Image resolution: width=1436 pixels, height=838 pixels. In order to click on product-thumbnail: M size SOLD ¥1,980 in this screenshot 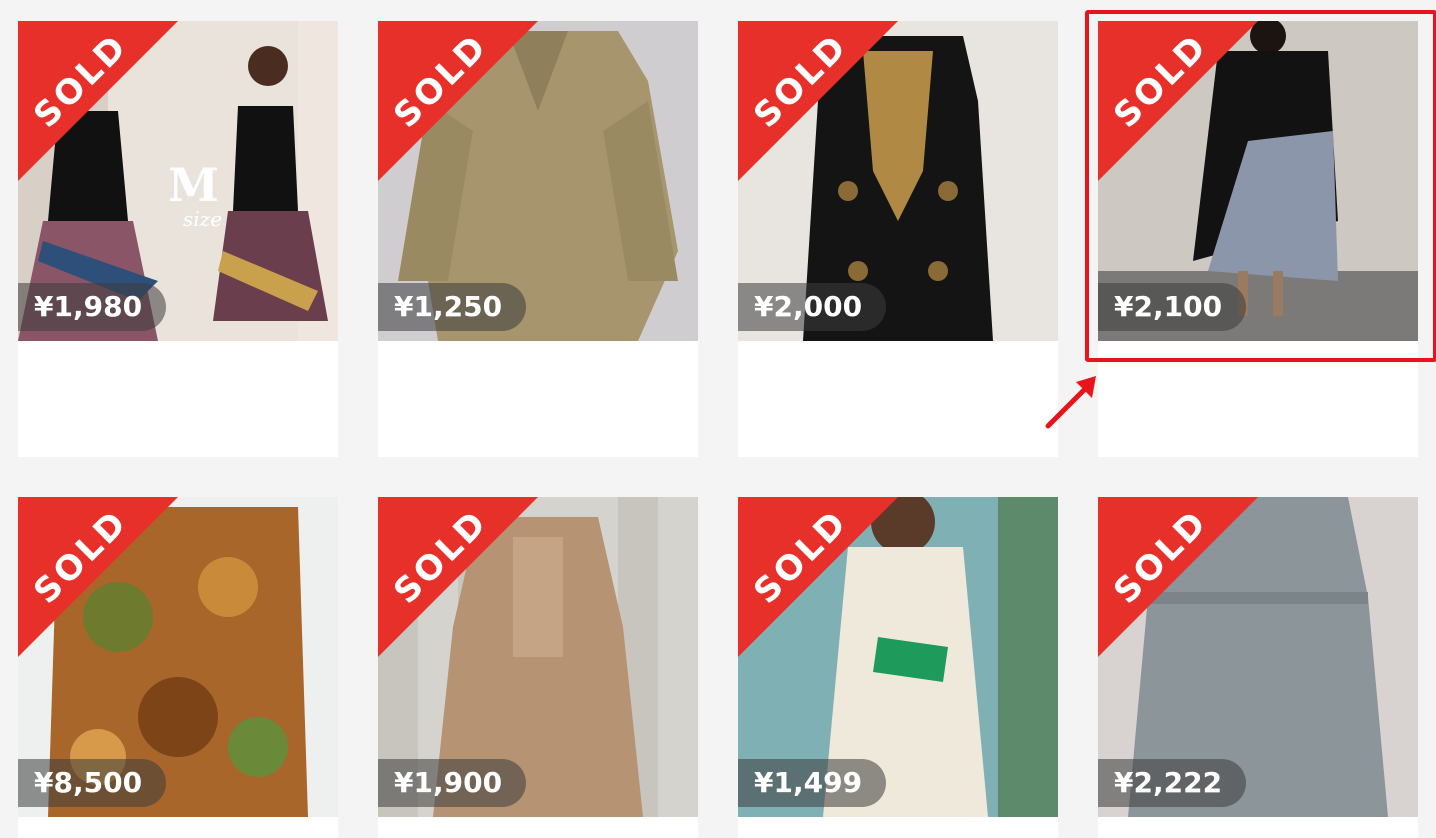, I will do `click(178, 181)`.